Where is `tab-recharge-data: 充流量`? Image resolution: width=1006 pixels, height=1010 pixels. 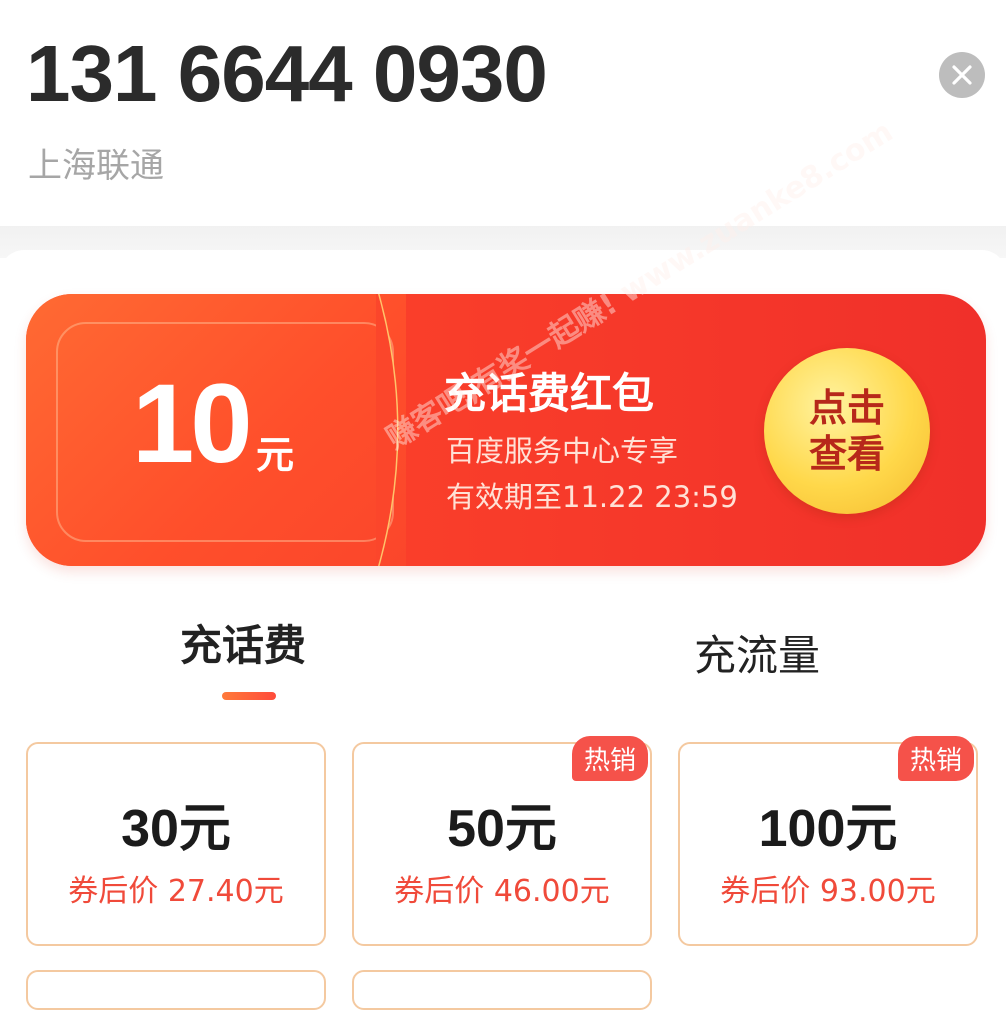 tab-recharge-data: 充流量 is located at coordinates (757, 652).